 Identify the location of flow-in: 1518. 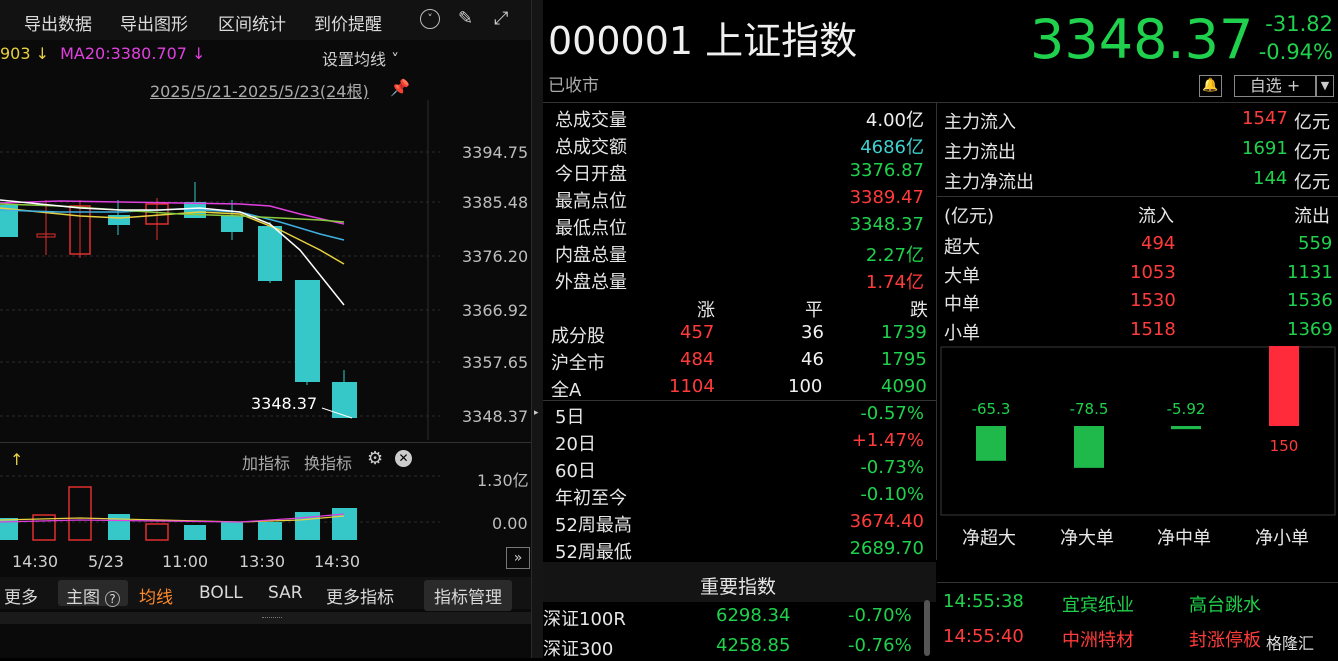
(1153, 329).